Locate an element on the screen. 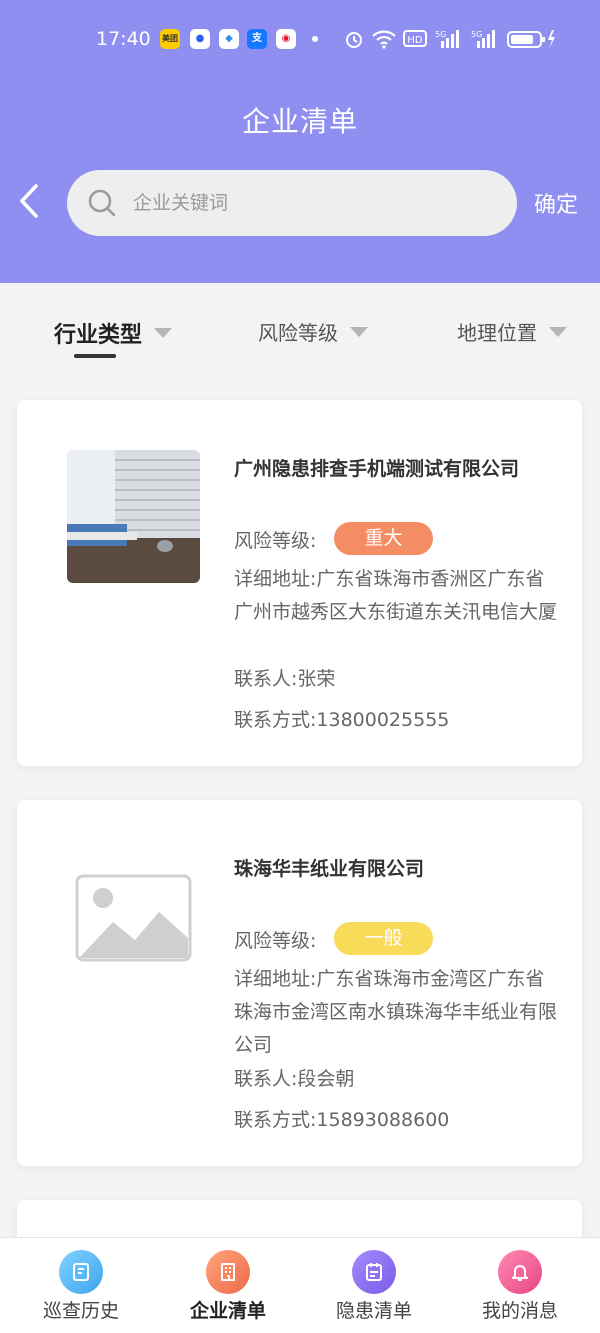 This screenshot has width=600, height=1333. filter-bar: 行业类型 风险等级 地理位置 is located at coordinates (300, 331).